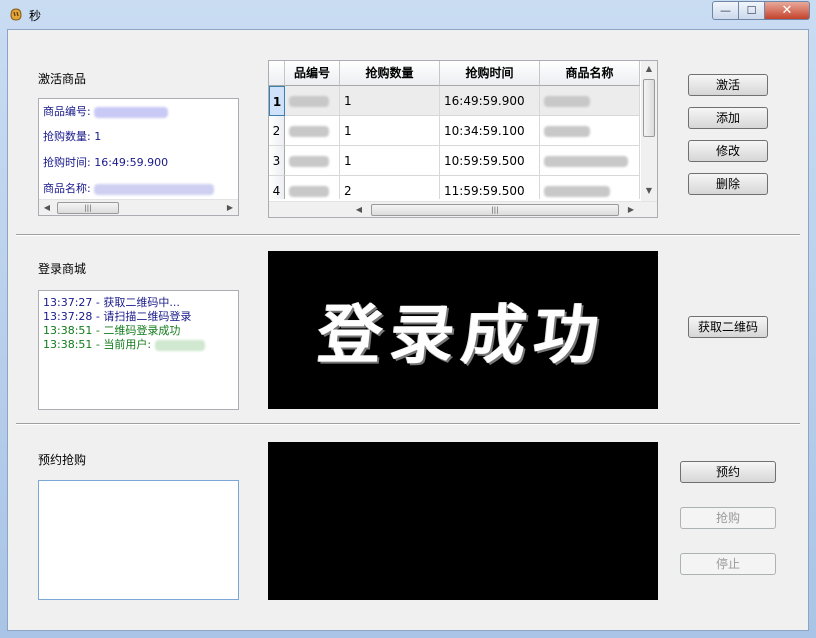 This screenshot has height=638, width=816. I want to click on info-hscrollbar: ◀ ||| ▶, so click(138, 207).